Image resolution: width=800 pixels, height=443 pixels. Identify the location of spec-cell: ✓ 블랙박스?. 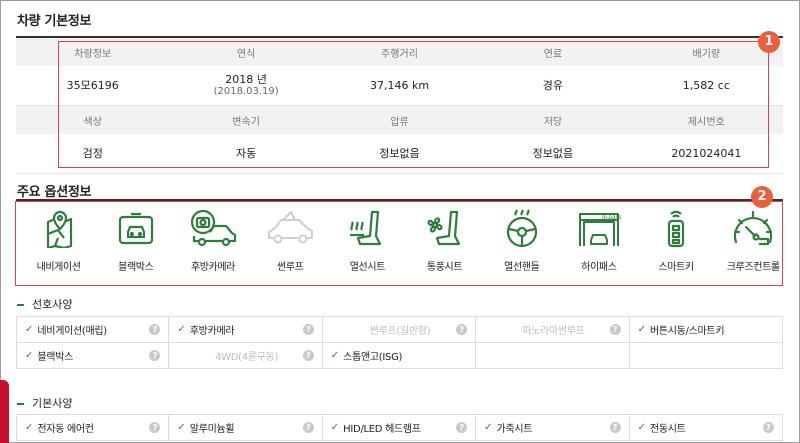
(93, 355).